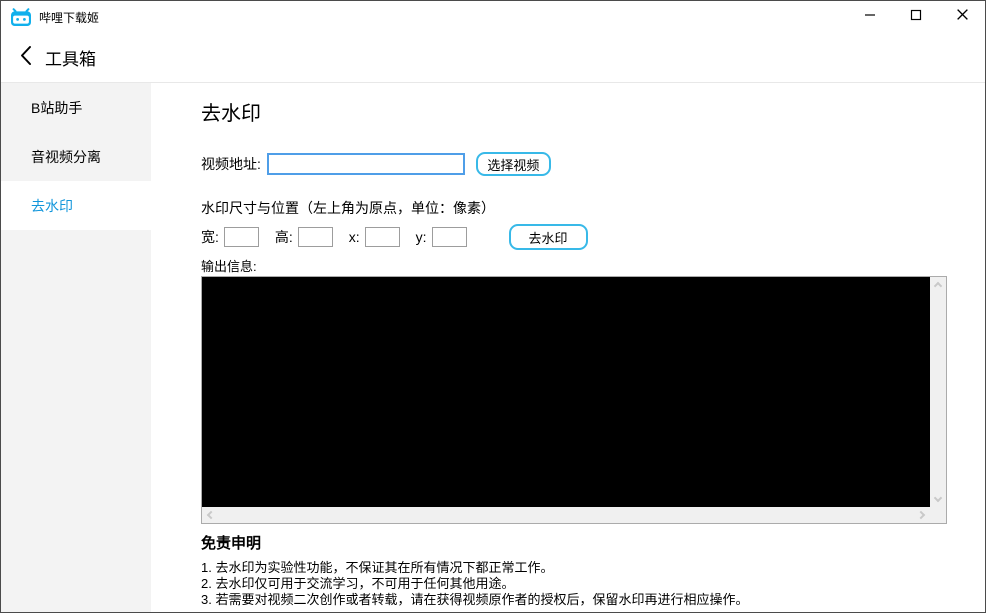 This screenshot has width=986, height=613. I want to click on close-button, so click(962, 17).